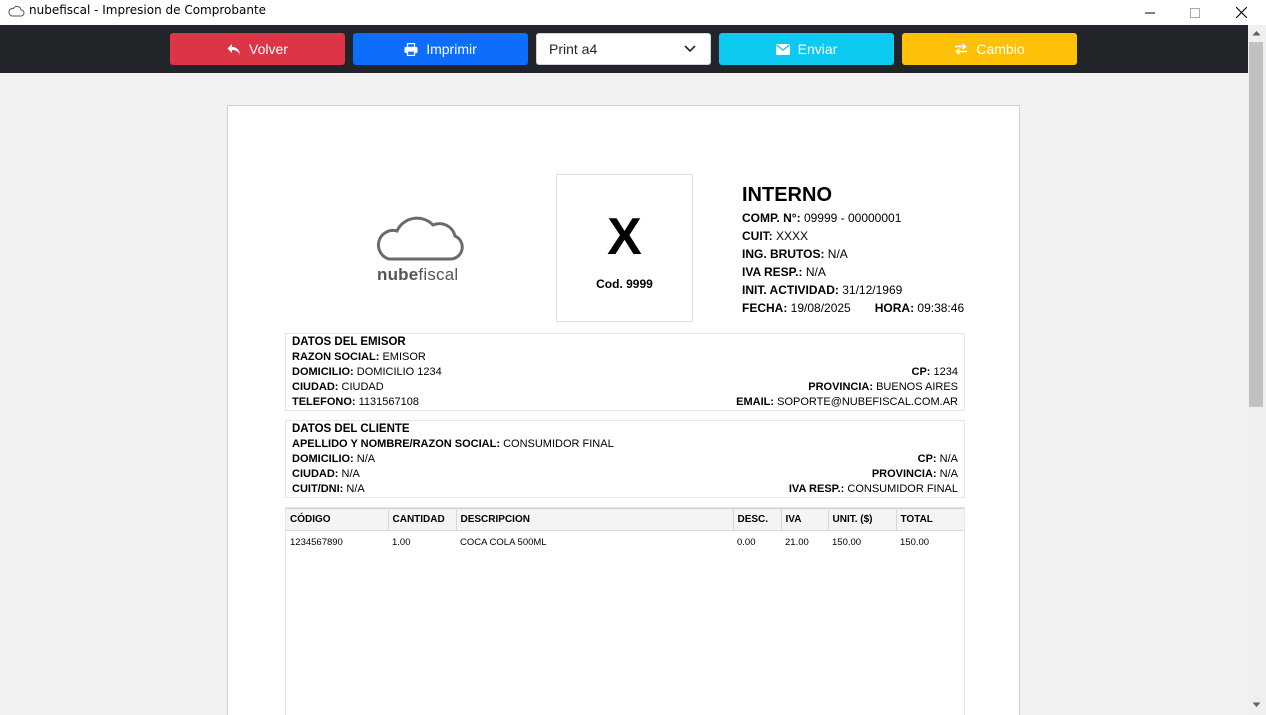 The image size is (1266, 715). Describe the element at coordinates (503, 542) in the screenshot. I see `cell-descripcion: COCA COLA 500ML` at that location.